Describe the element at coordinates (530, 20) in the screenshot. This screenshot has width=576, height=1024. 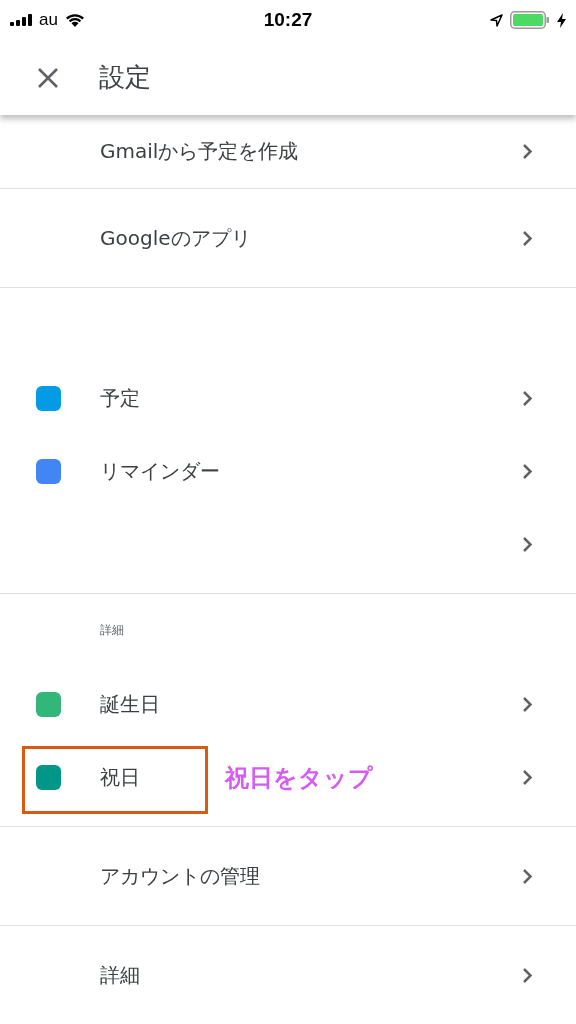
I see `battery-icon` at that location.